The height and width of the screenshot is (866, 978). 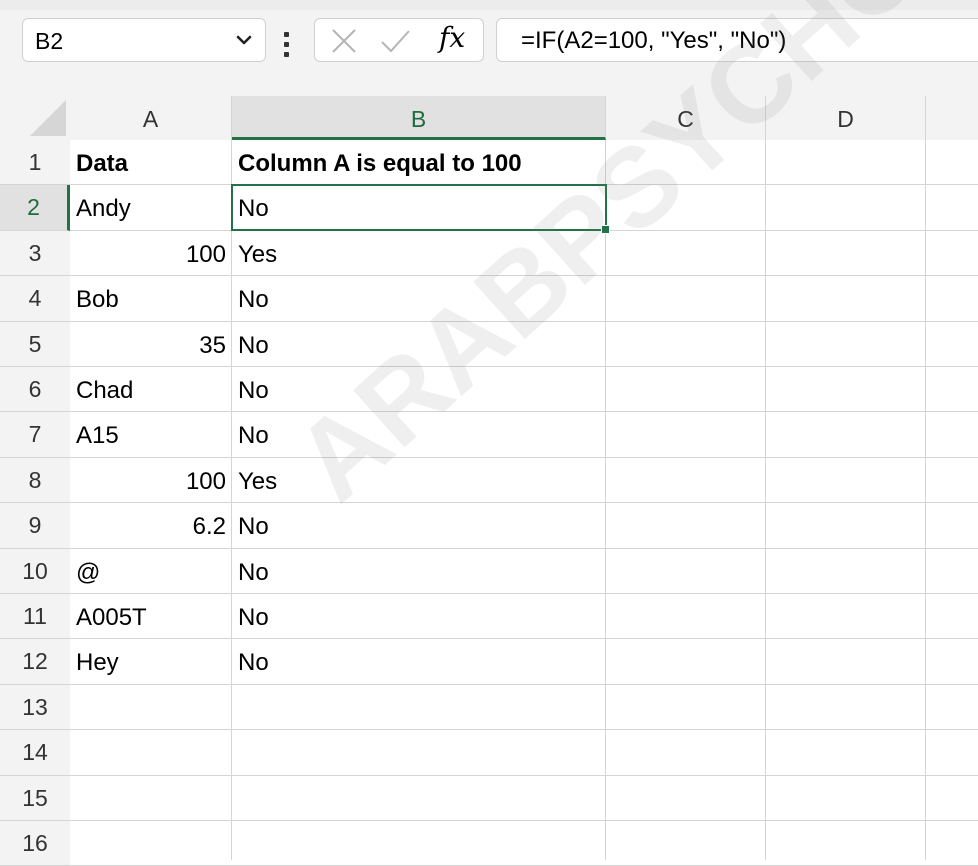 What do you see at coordinates (419, 434) in the screenshot?
I see `cell-b7: No` at bounding box center [419, 434].